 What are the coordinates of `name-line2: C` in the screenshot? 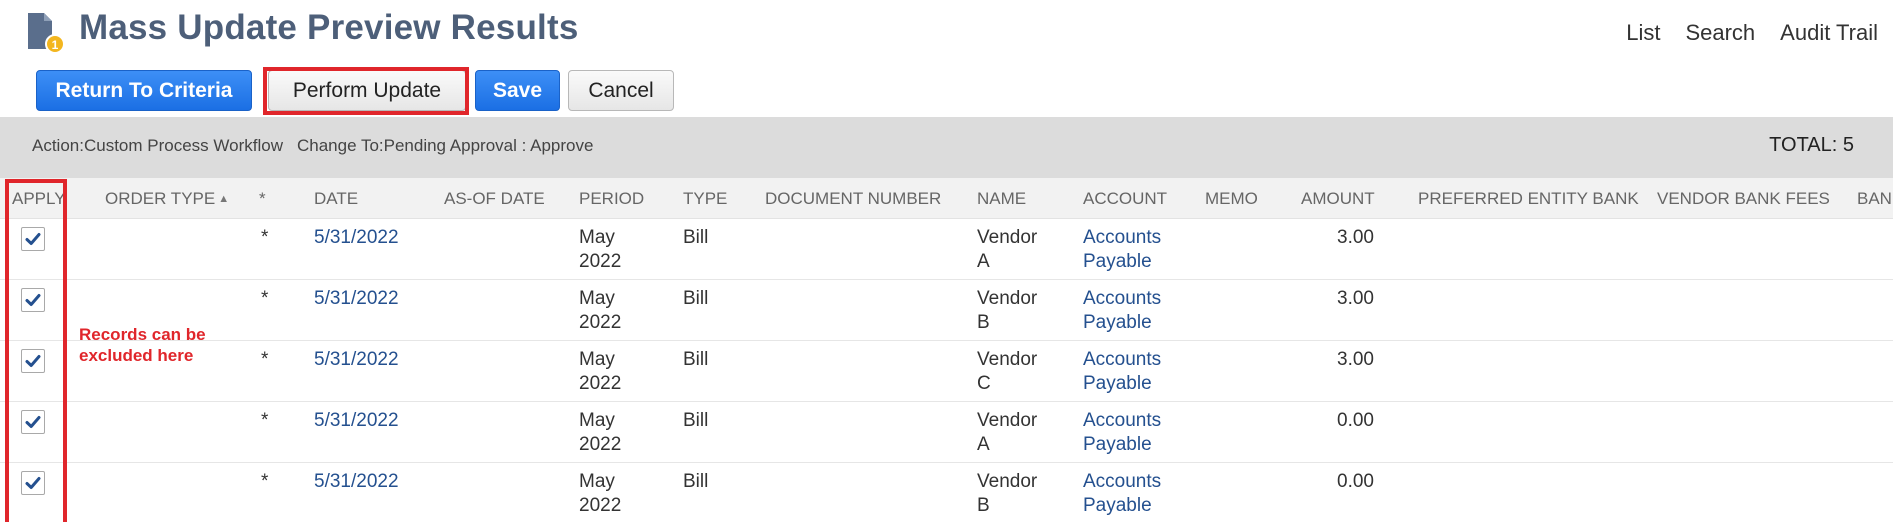 It's located at (984, 383).